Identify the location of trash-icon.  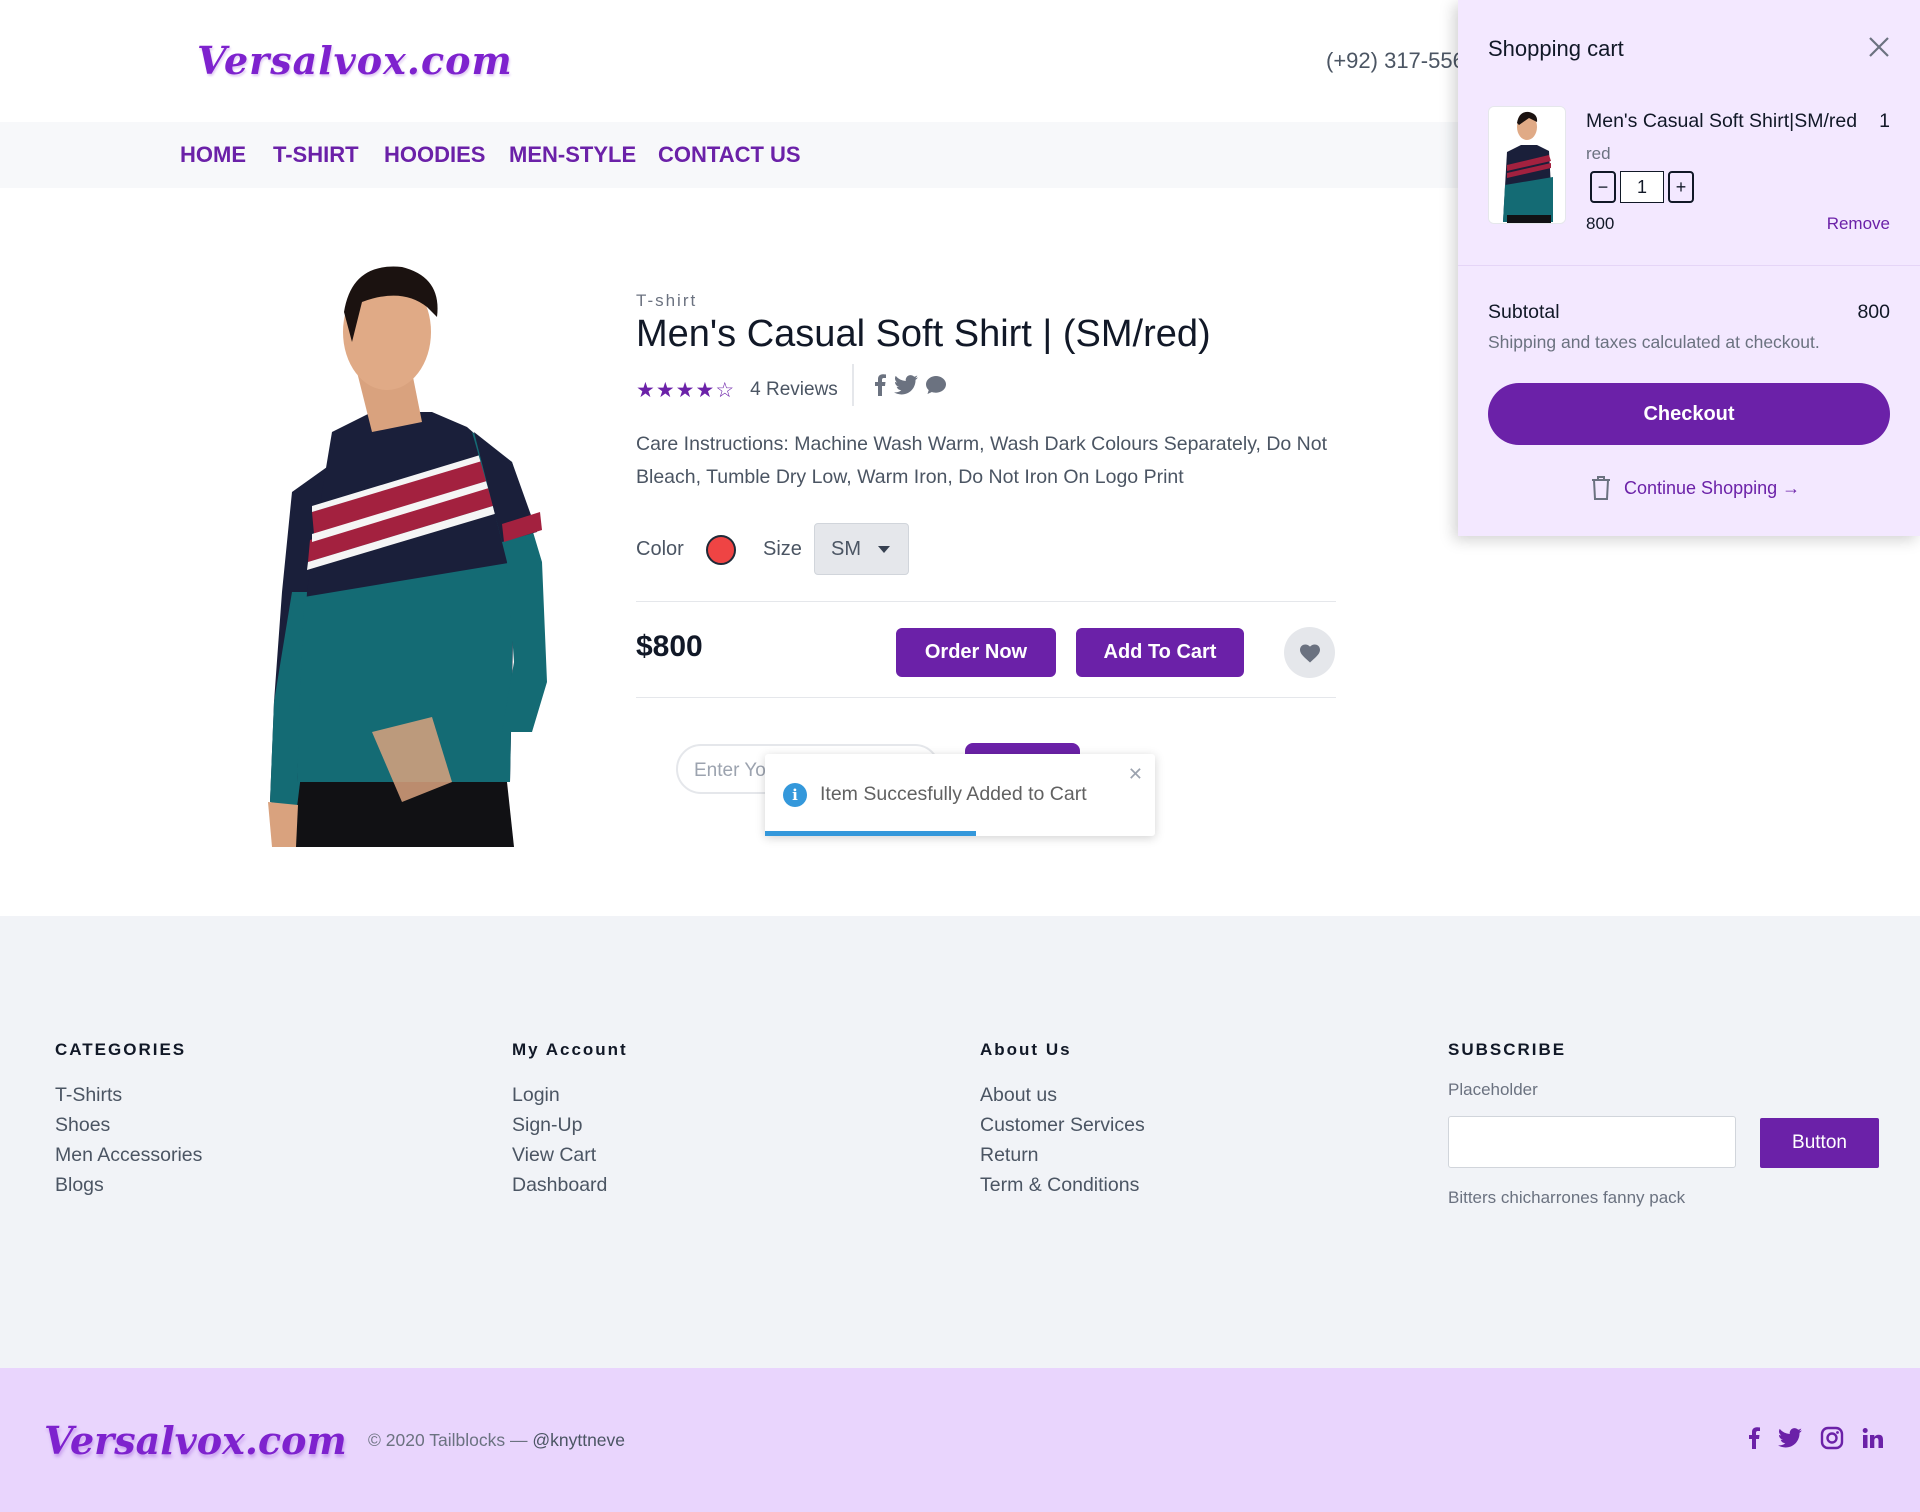
(1601, 488).